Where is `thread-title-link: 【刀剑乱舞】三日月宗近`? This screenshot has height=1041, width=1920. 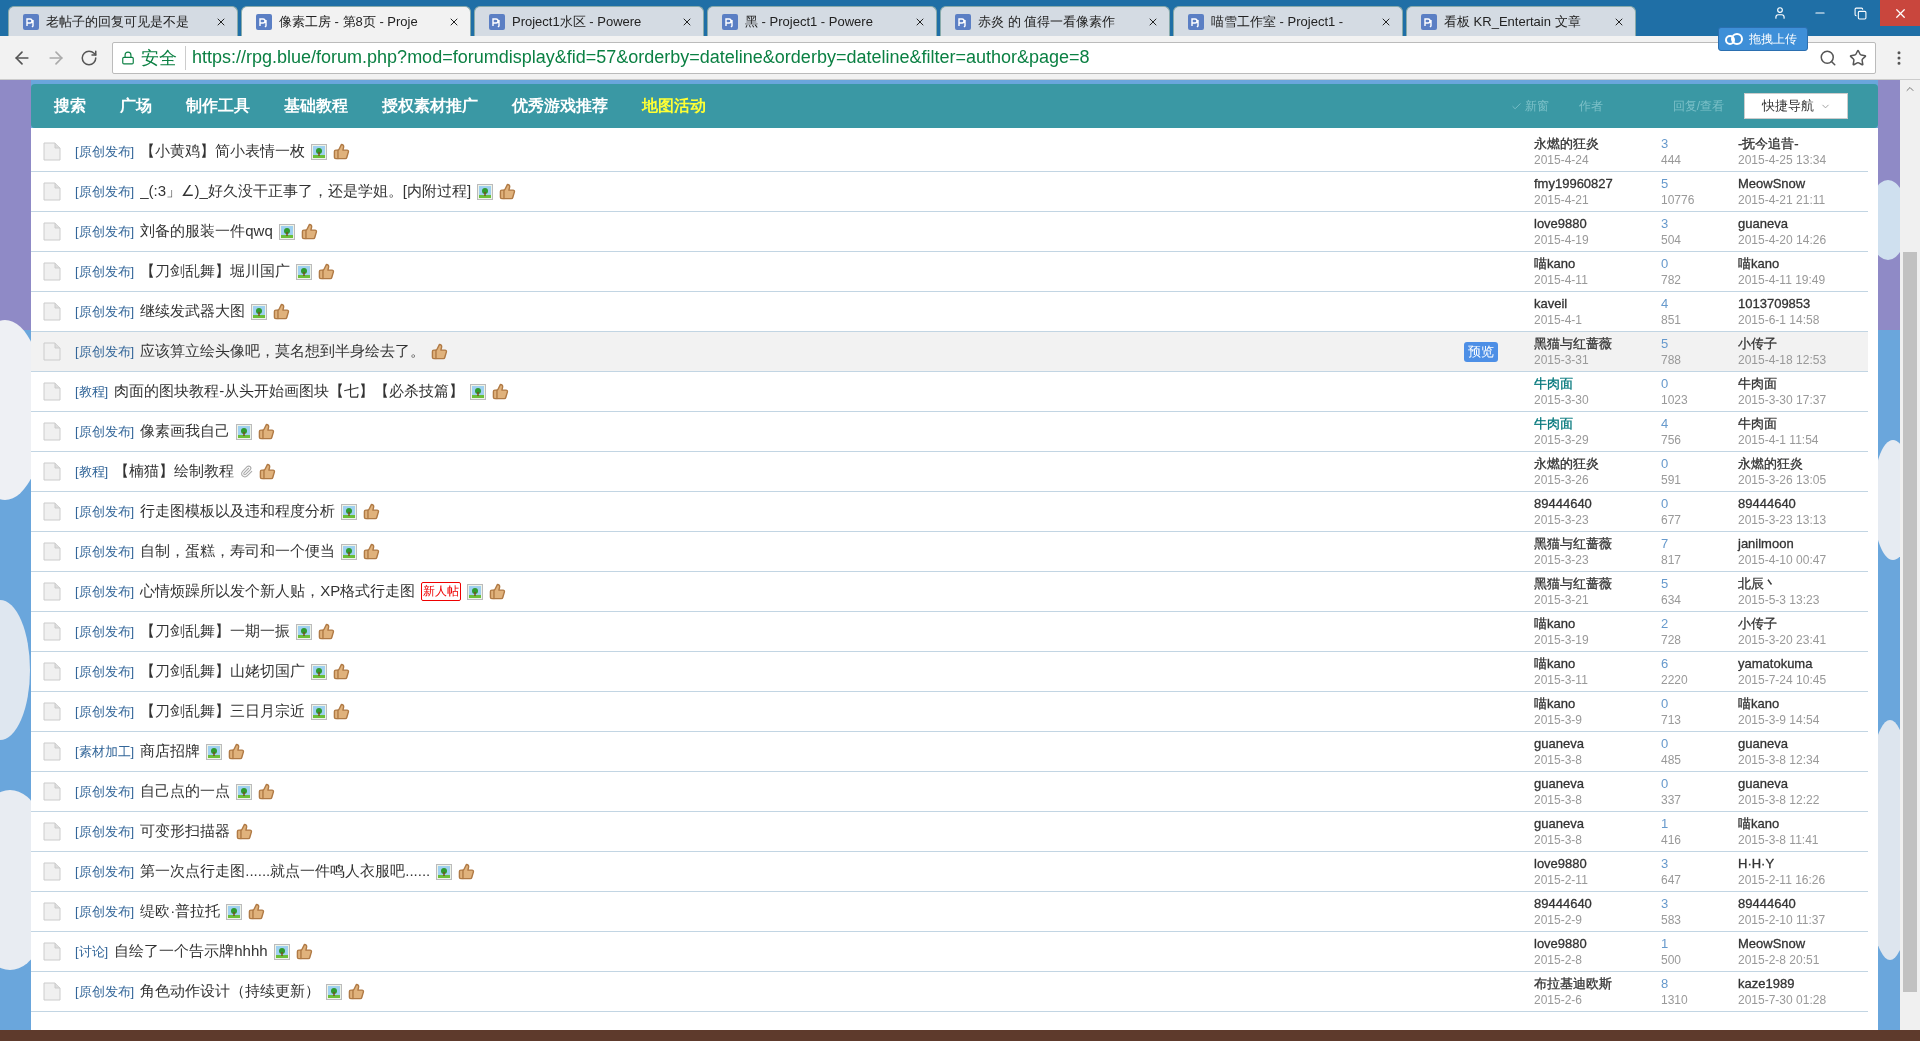
thread-title-link: 【刀剑乱舞】三日月宗近 is located at coordinates (223, 711).